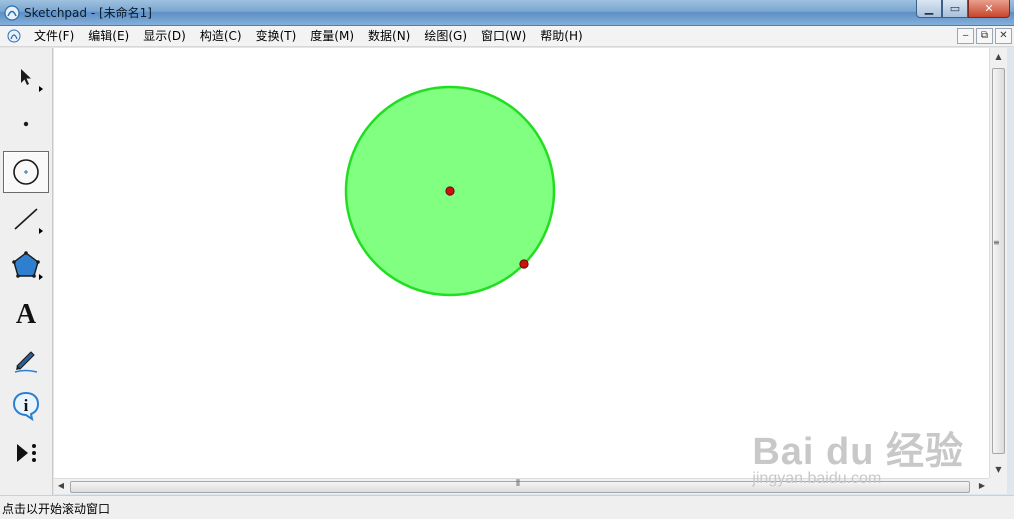 The image size is (1014, 519). I want to click on window-frame-edge, so click(1010, 271).